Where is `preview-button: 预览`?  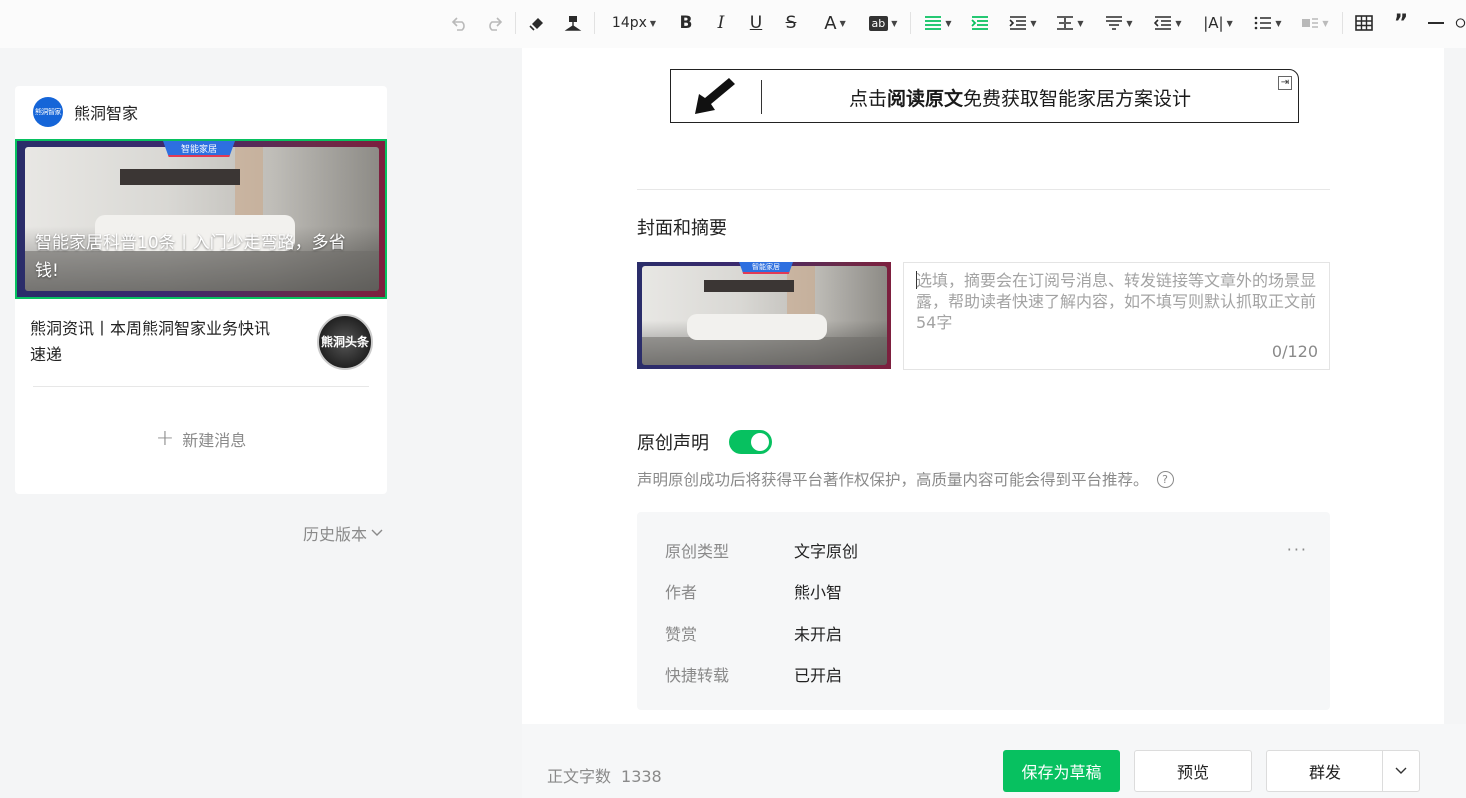
preview-button: 预览 is located at coordinates (1193, 771).